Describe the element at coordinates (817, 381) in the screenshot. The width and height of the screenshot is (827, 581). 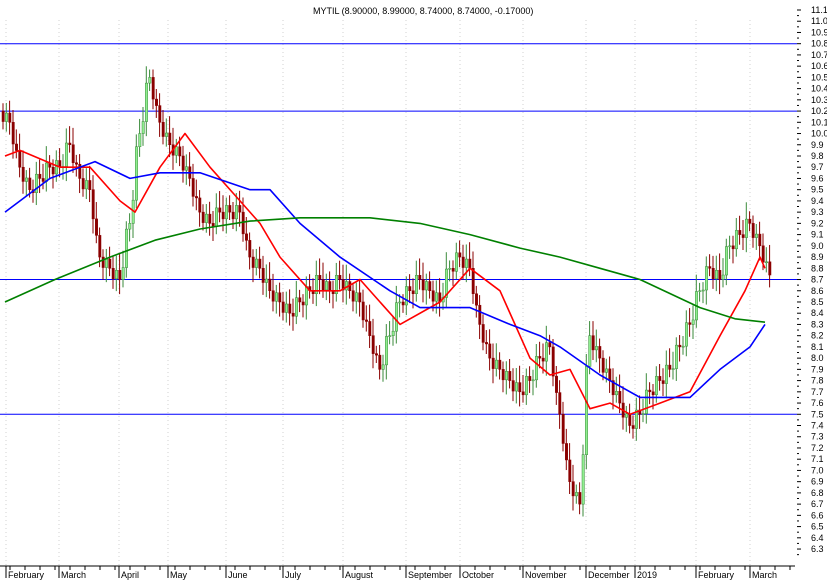
I see `y-tick-label: 7.8` at that location.